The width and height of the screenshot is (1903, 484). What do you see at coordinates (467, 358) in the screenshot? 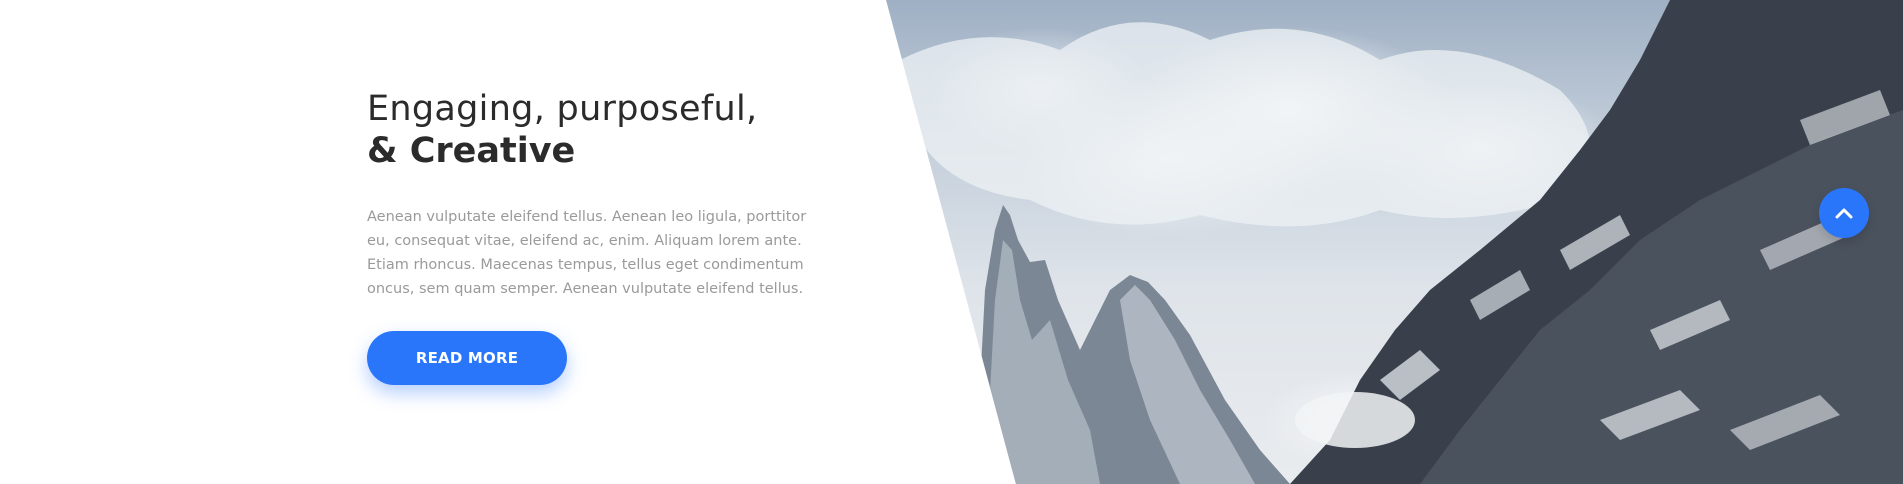
I see `read-more-button: READ MORE` at bounding box center [467, 358].